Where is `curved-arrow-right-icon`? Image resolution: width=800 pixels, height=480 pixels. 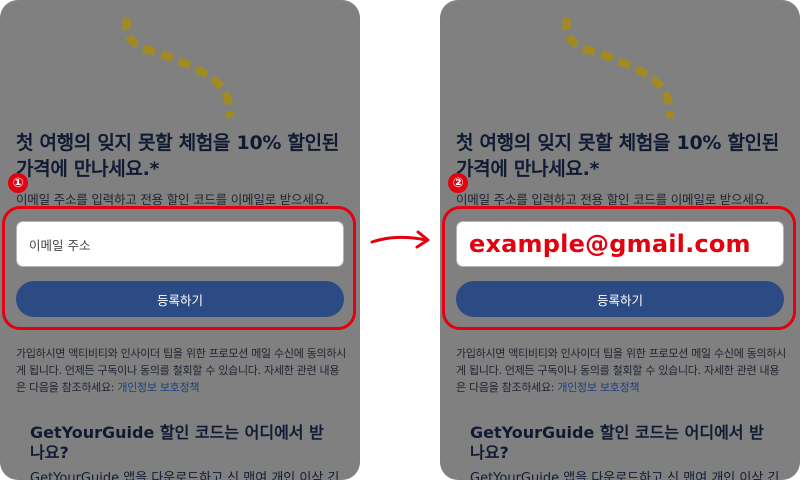
curved-arrow-right-icon is located at coordinates (400, 239).